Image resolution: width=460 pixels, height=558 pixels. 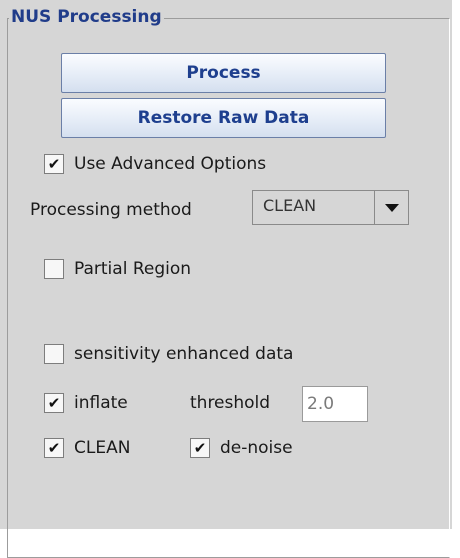 I want to click on processing-method-value: CLEAN, so click(x=290, y=205).